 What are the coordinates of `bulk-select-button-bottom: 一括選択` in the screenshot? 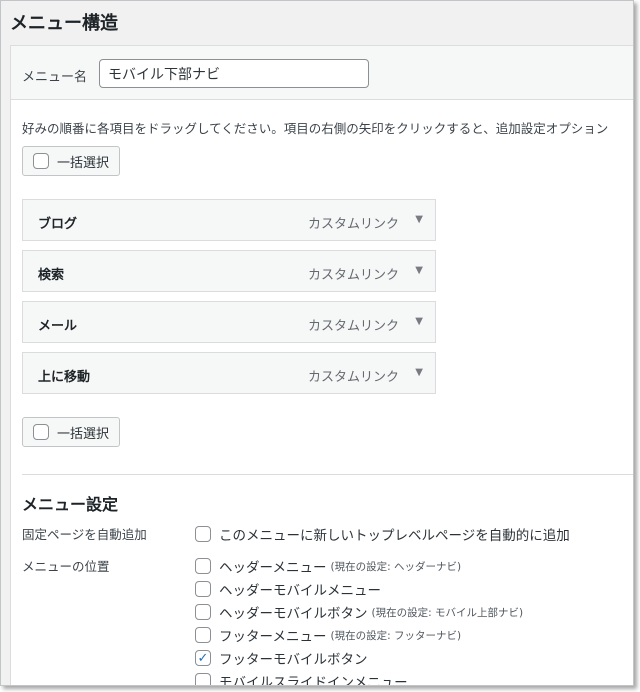 It's located at (71, 432).